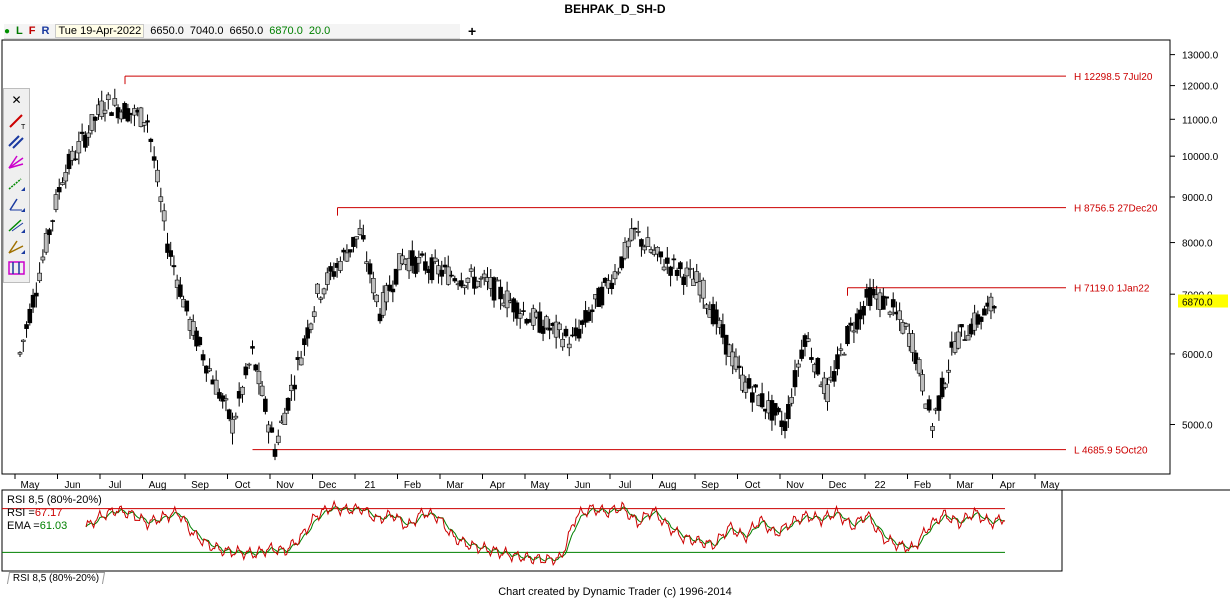  What do you see at coordinates (16, 225) in the screenshot?
I see `fib-r2-icon` at bounding box center [16, 225].